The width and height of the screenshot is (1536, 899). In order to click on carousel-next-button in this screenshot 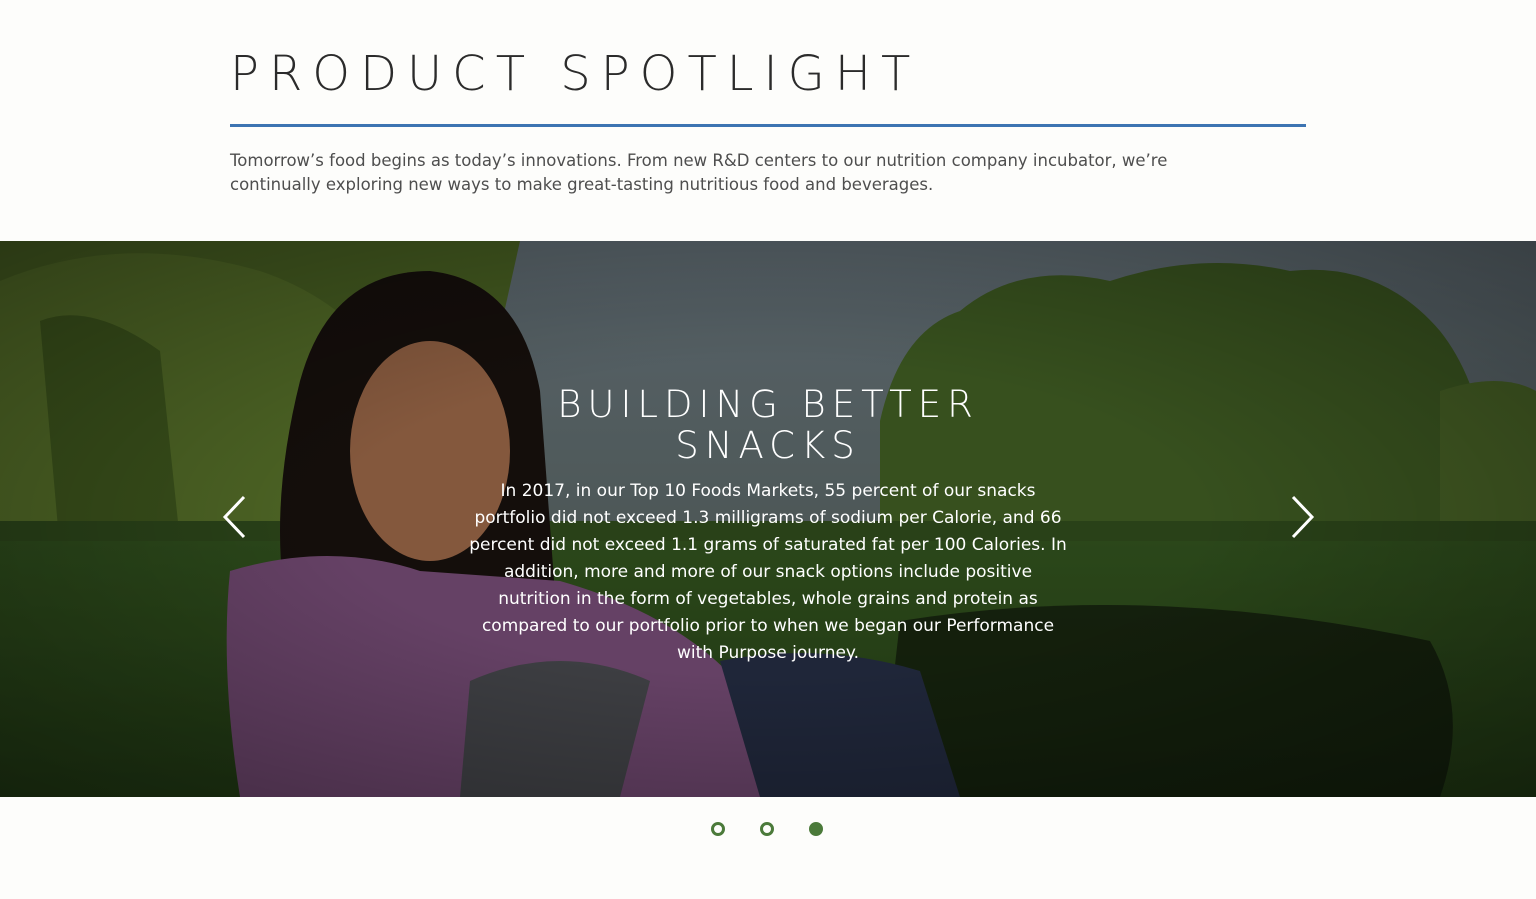, I will do `click(1302, 517)`.